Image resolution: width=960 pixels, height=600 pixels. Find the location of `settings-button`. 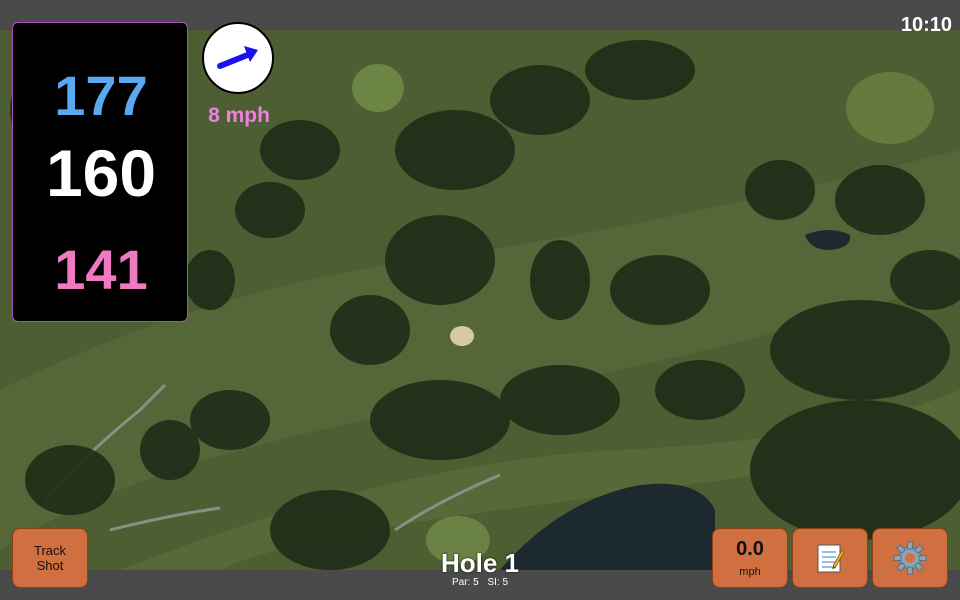

settings-button is located at coordinates (910, 558).